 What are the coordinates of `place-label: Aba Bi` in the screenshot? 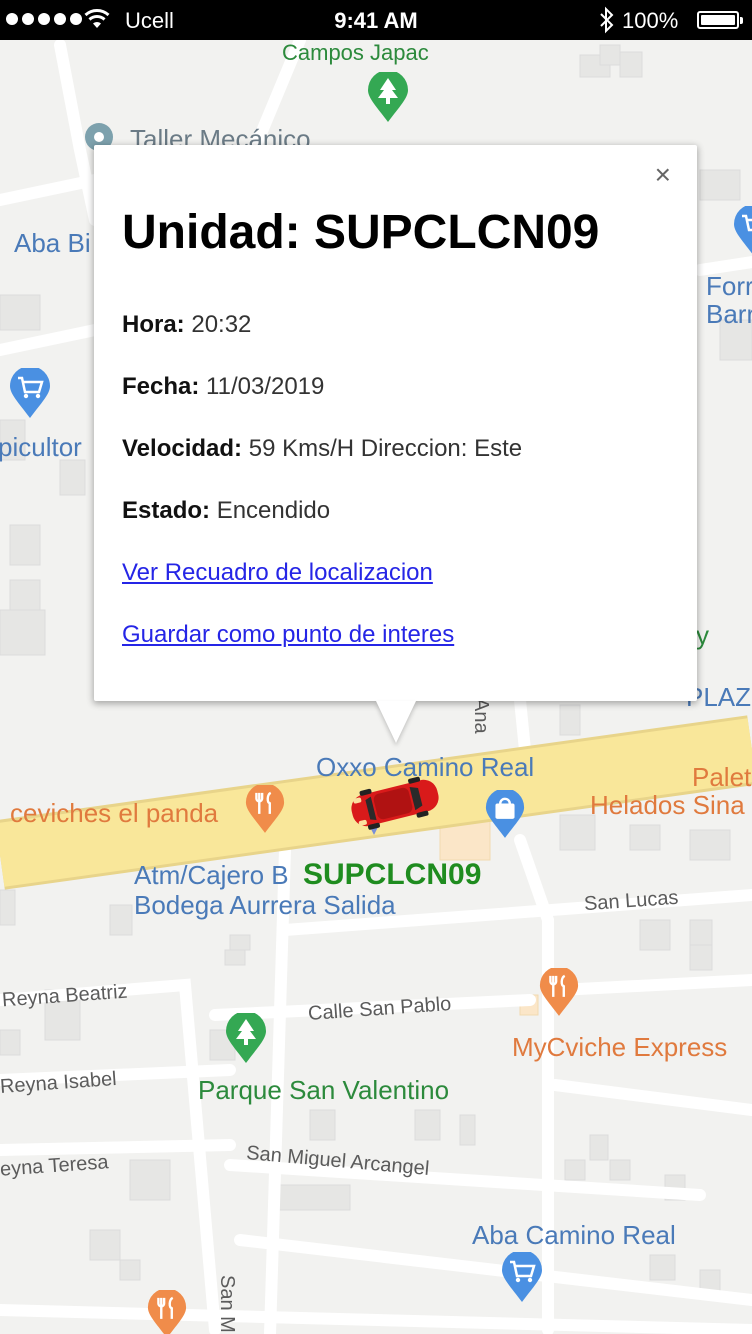 It's located at (52, 243).